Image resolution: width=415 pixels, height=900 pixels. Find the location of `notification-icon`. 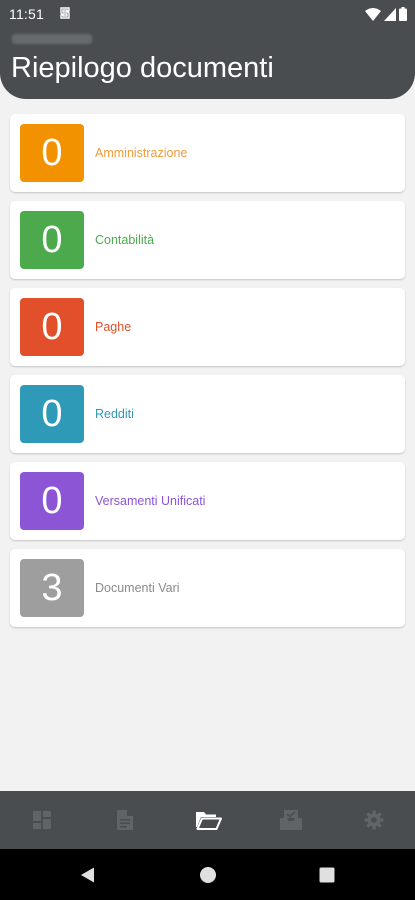

notification-icon is located at coordinates (65, 13).